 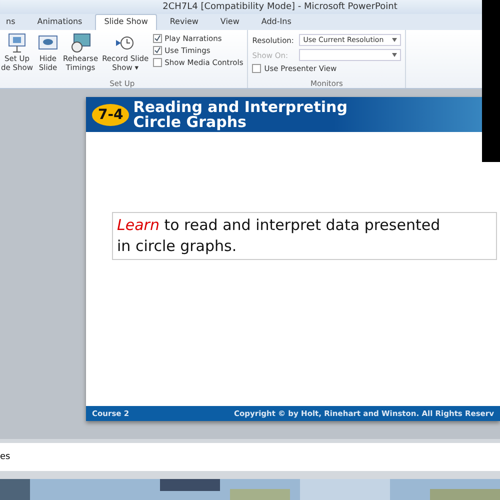 What do you see at coordinates (126, 22) in the screenshot?
I see `ribbon-tab: Slide Show` at bounding box center [126, 22].